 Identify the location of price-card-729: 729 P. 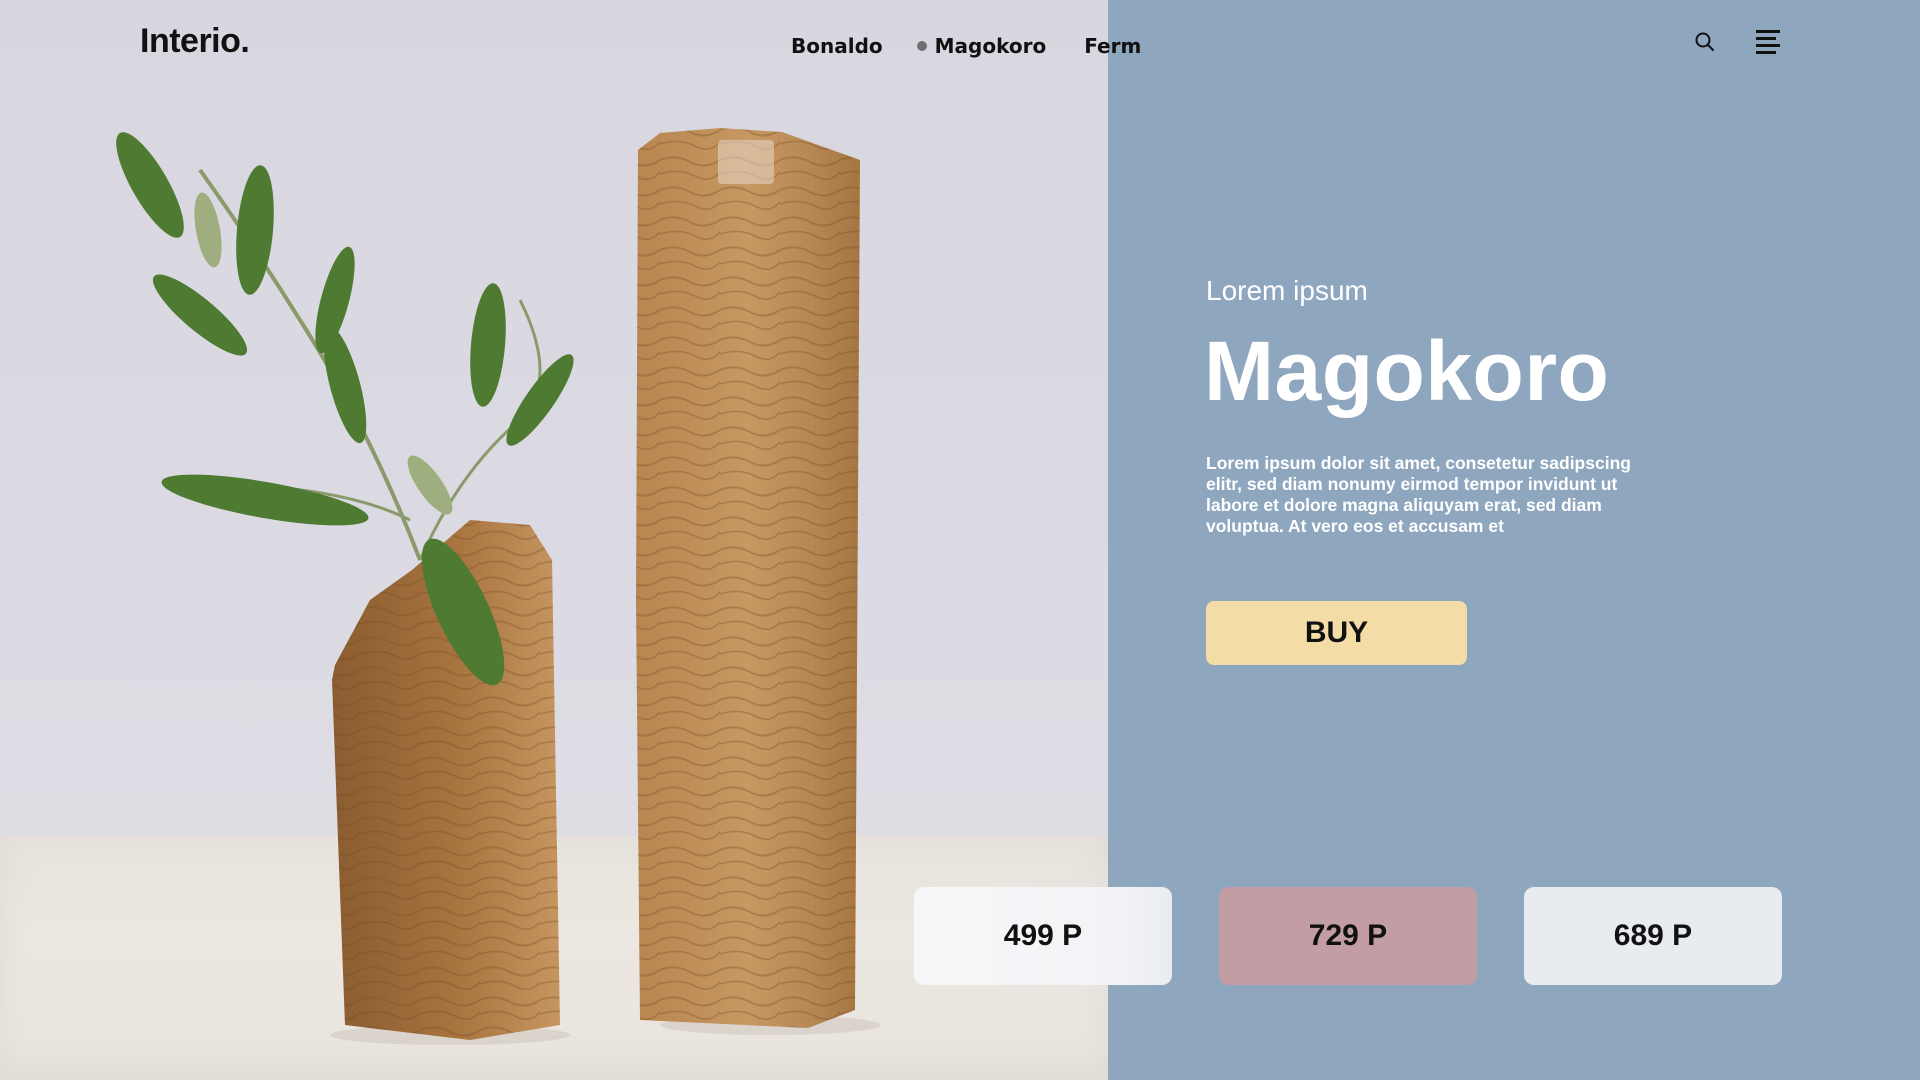
(1348, 936).